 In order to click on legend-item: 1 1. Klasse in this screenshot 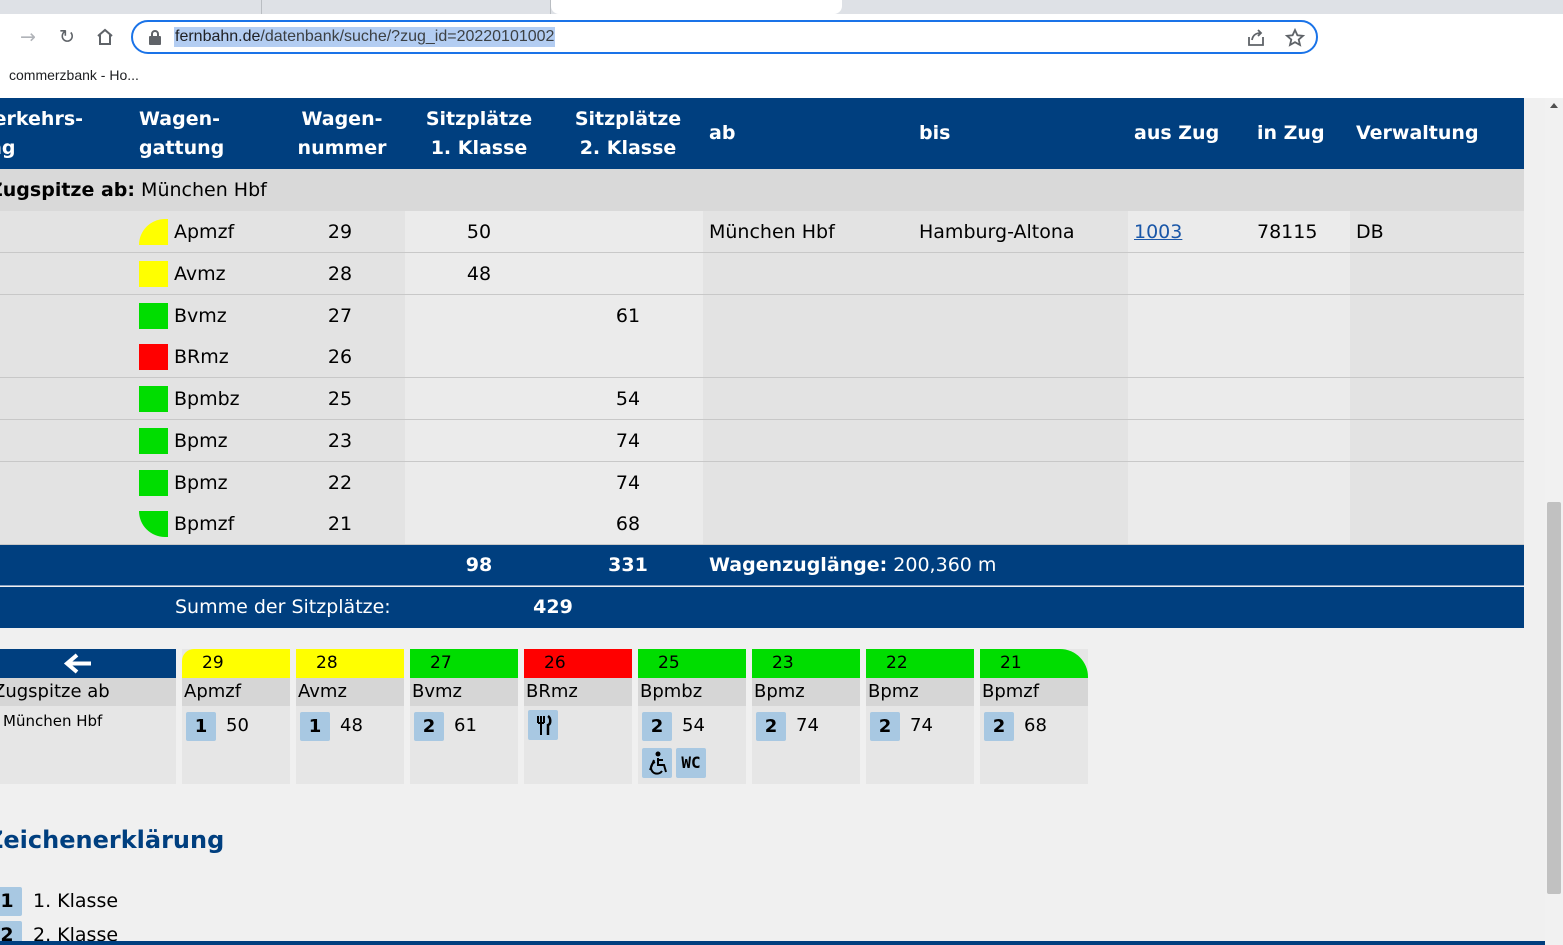, I will do `click(59, 901)`.